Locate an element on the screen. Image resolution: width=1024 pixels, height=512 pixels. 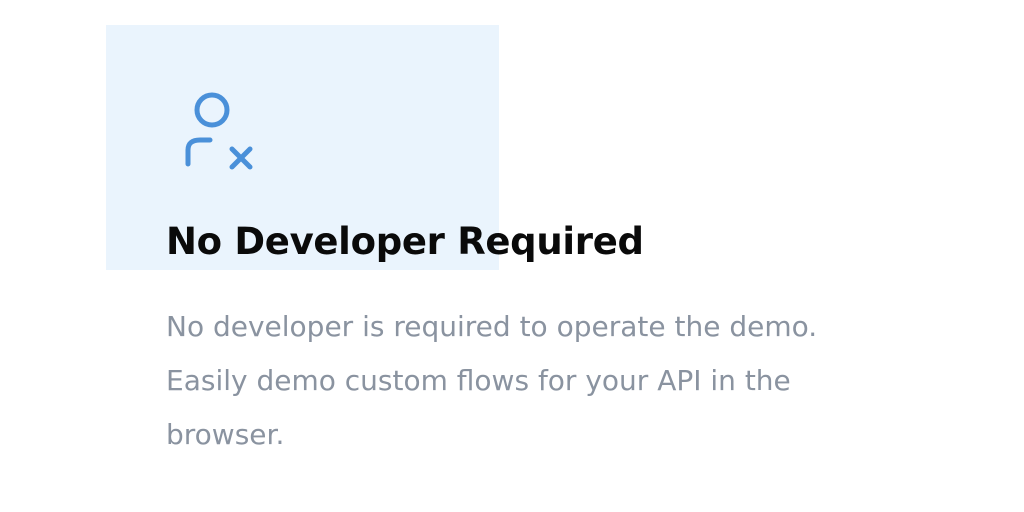
user-remove-icon is located at coordinates (220, 133).